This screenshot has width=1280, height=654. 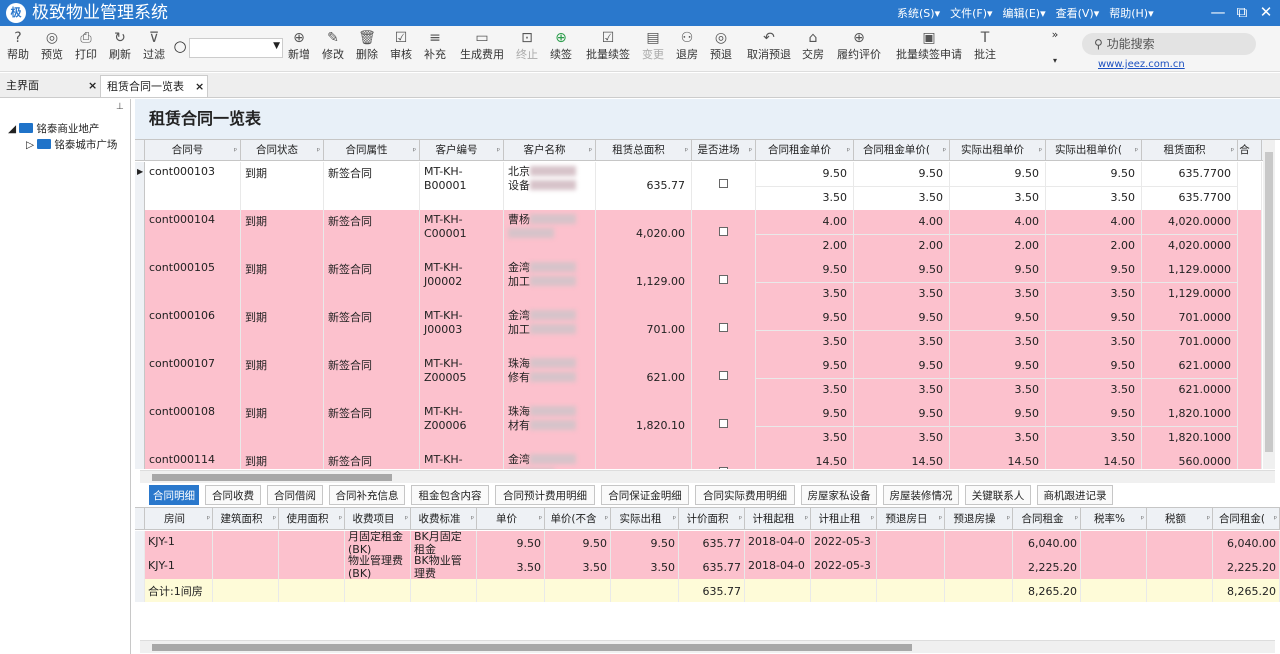 I want to click on tab-lease-contracts: 租赁合同一览表 ×, so click(x=154, y=86).